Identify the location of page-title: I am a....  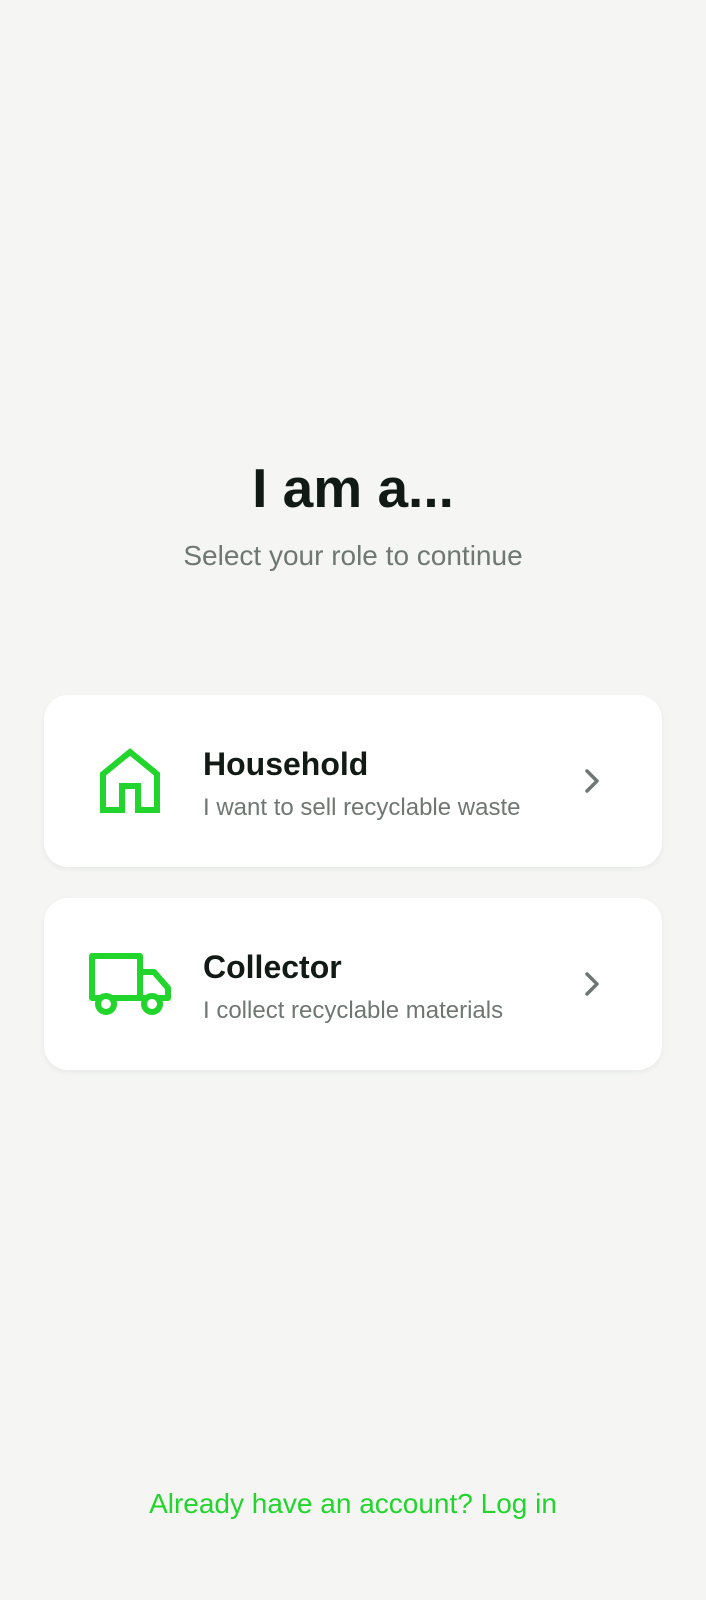
(353, 488).